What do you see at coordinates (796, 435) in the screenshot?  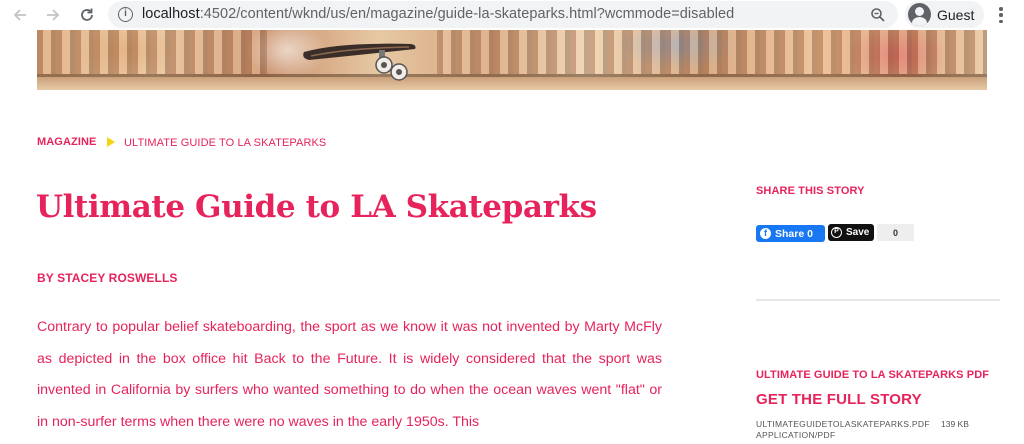 I see `pdf-file-type: APPLICATION/PDF` at bounding box center [796, 435].